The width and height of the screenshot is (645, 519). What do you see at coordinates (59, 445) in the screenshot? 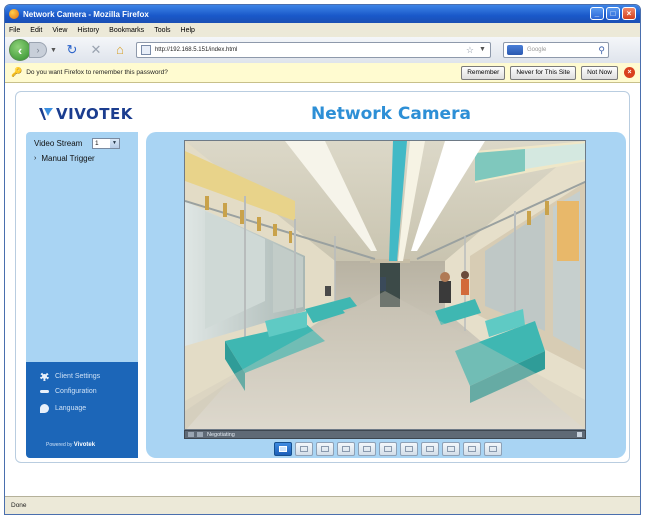
I see `powered-by-label: Powered by` at bounding box center [59, 445].